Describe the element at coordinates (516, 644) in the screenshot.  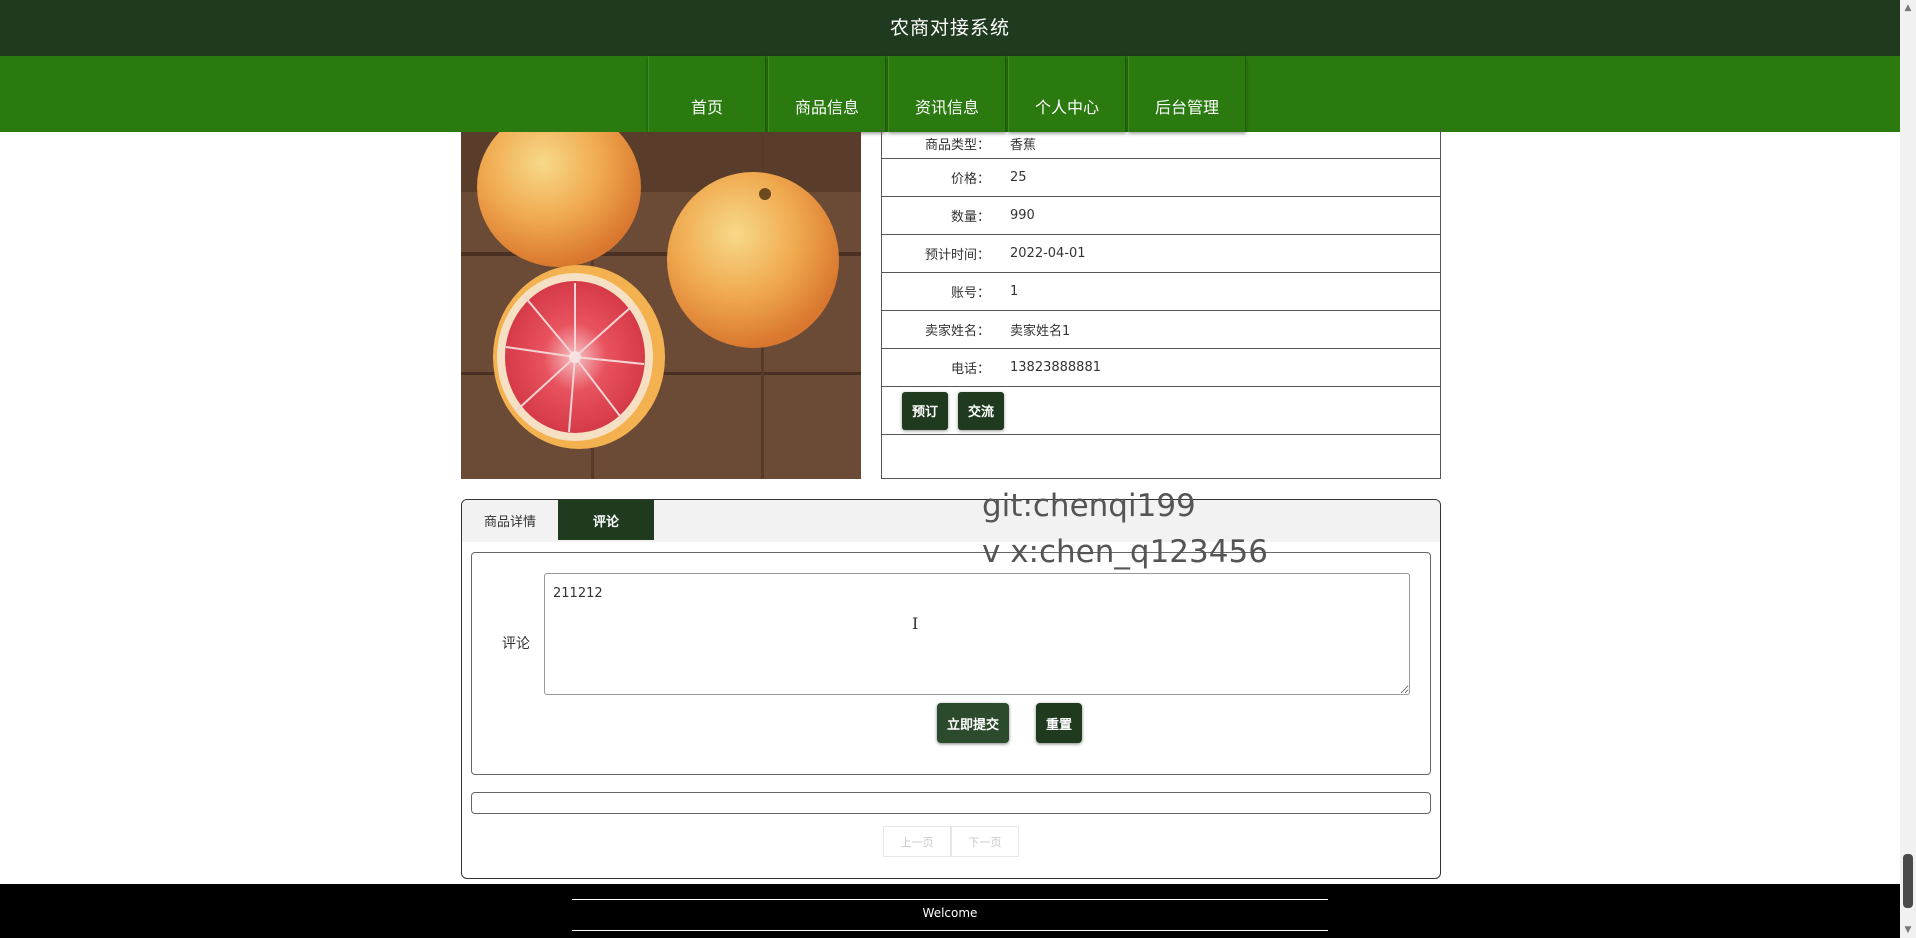
I see `comment-label: 评论` at that location.